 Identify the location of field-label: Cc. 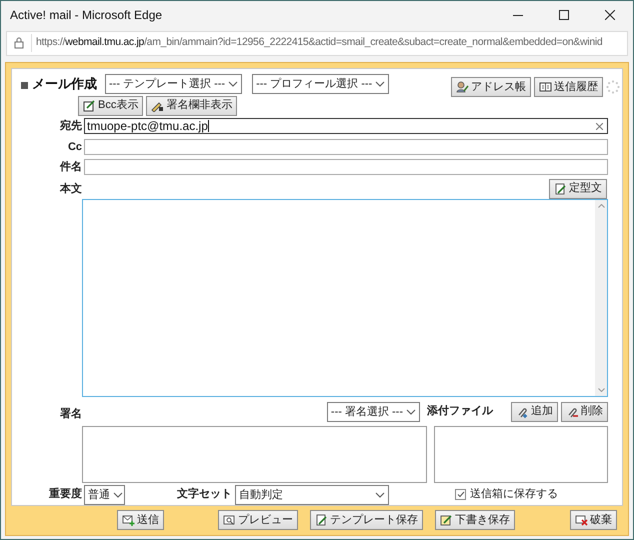
(74, 147).